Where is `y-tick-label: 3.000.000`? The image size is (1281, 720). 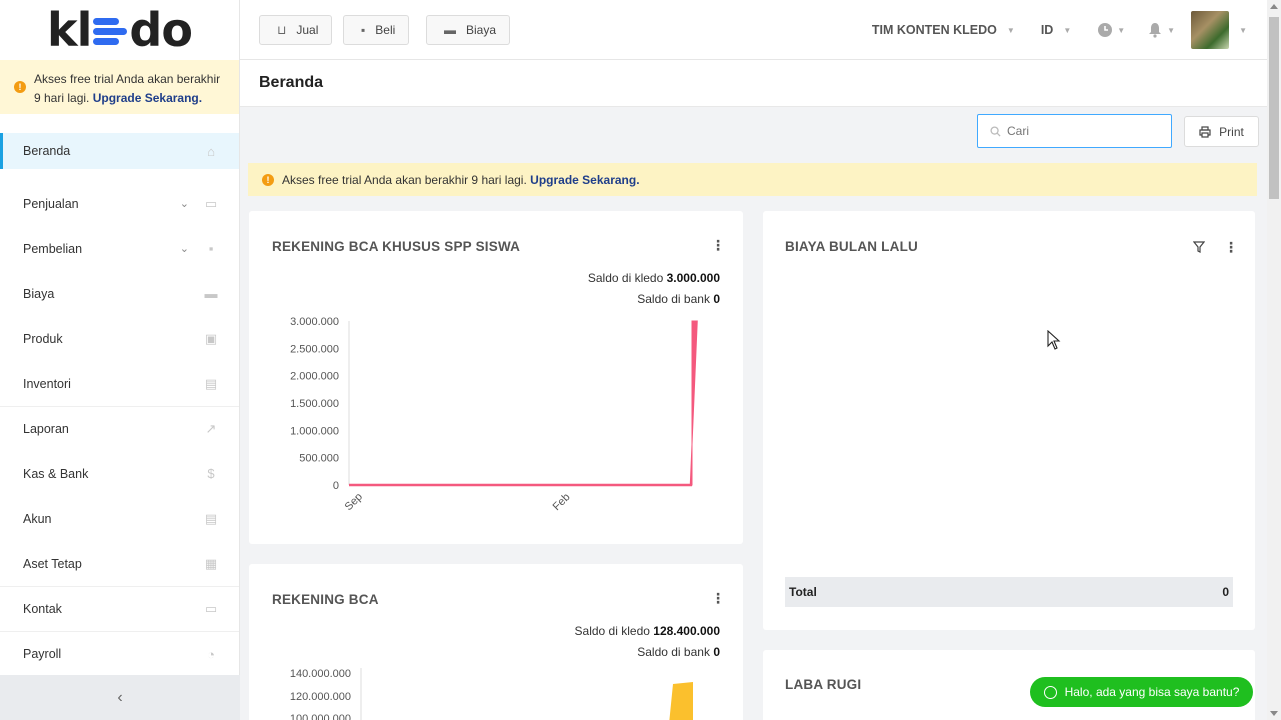 y-tick-label: 3.000.000 is located at coordinates (314, 322).